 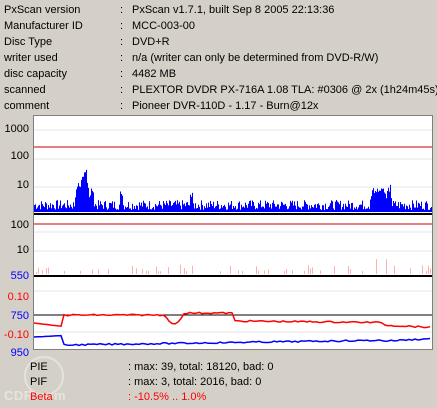 I want to click on info-value: Pioneer DVR-110D - 1.17 - Burn@12x, so click(x=225, y=106).